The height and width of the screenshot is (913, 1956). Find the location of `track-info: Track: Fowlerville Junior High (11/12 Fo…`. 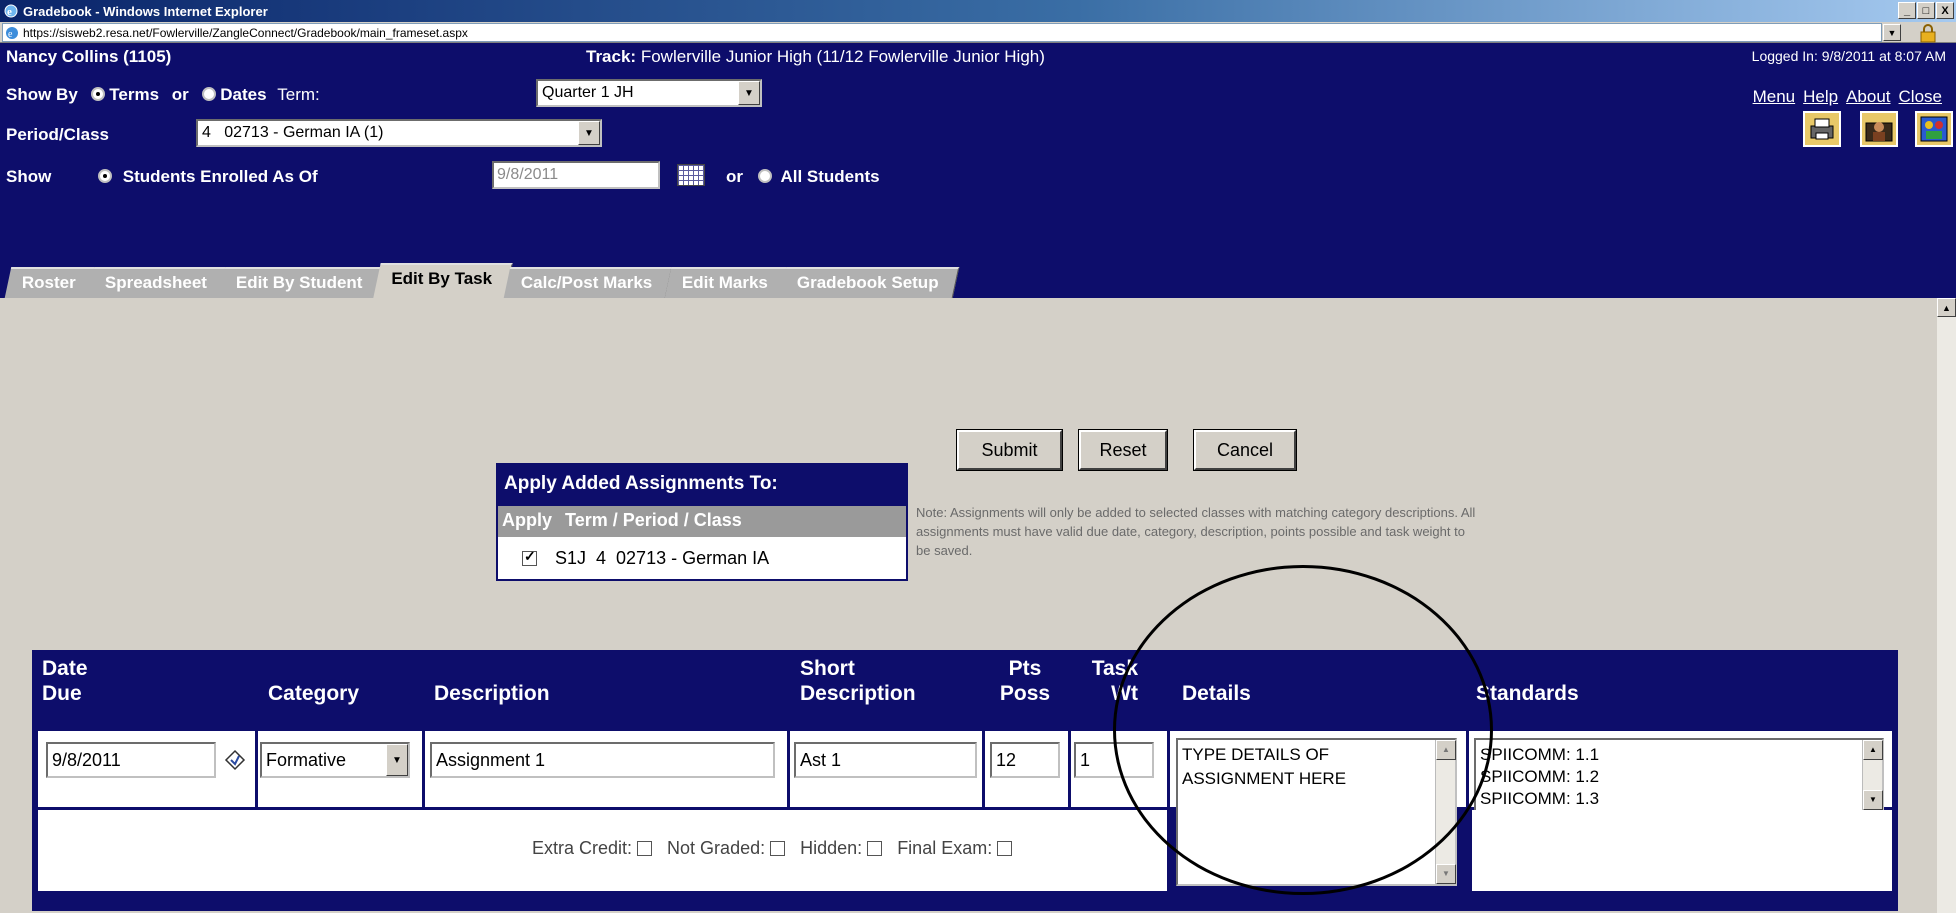

track-info: Track: Fowlerville Junior High (11/12 Fo… is located at coordinates (815, 57).